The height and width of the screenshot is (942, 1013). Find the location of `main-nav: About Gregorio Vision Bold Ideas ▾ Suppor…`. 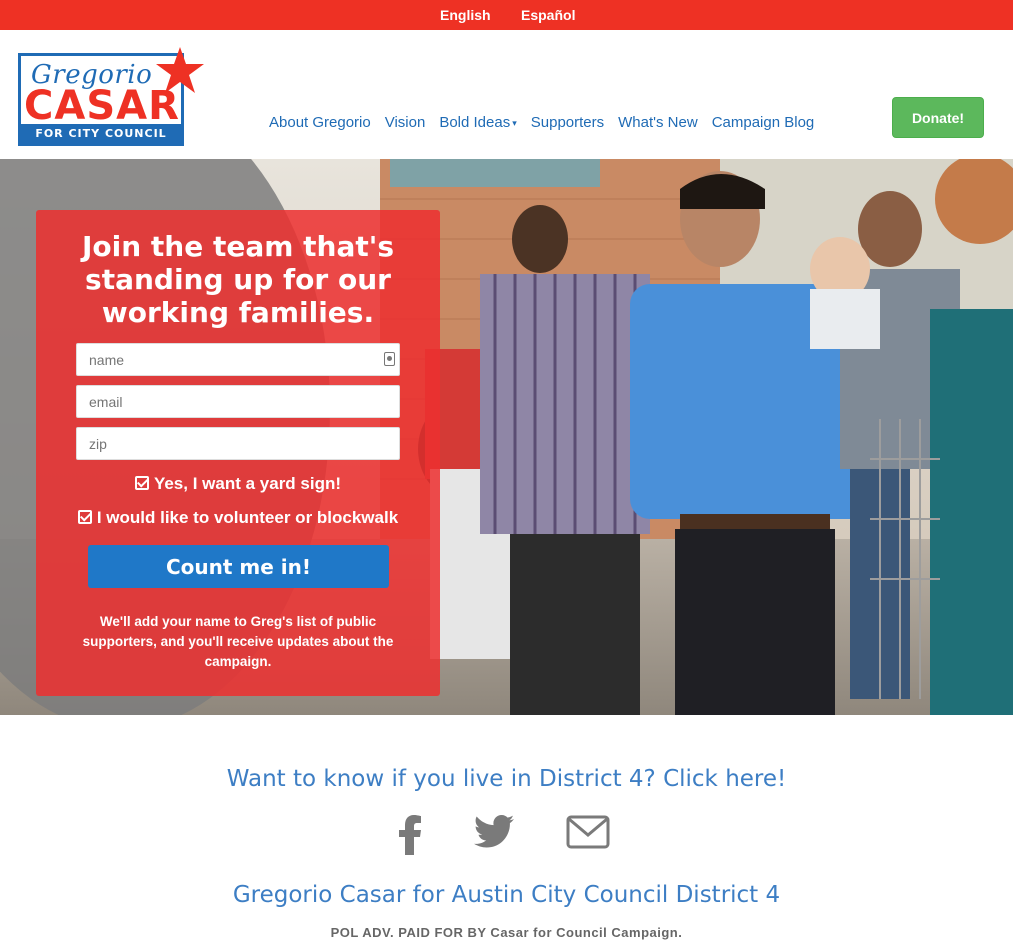

main-nav: About Gregorio Vision Bold Ideas ▾ Suppor… is located at coordinates (541, 122).